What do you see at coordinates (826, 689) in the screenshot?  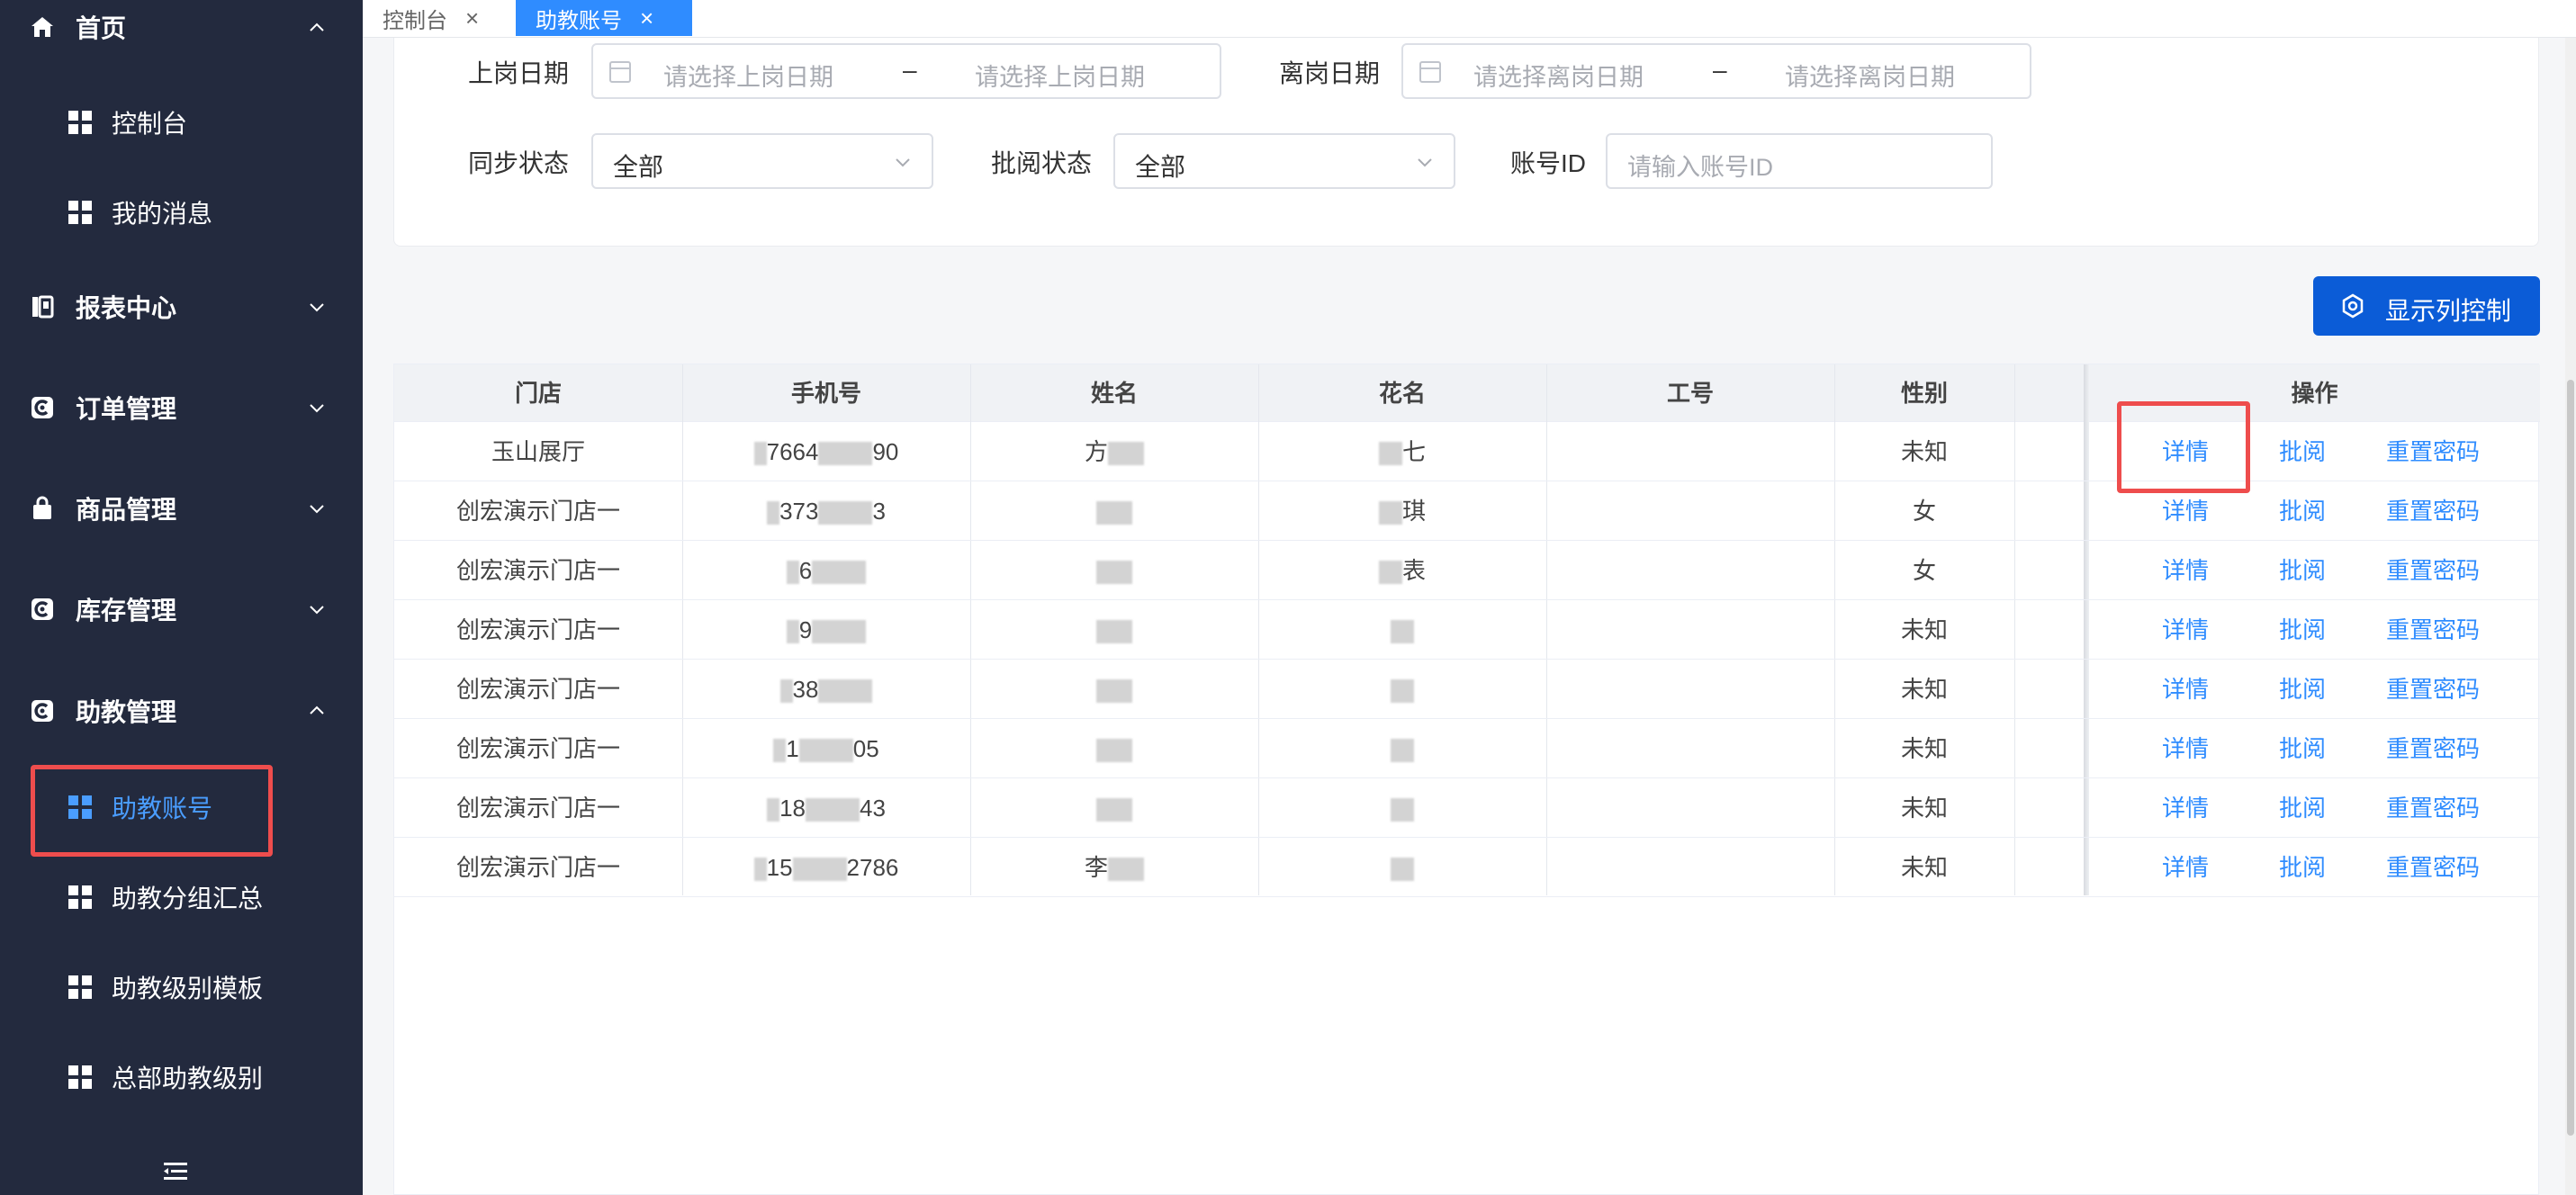 I see `cell-phone: 38` at bounding box center [826, 689].